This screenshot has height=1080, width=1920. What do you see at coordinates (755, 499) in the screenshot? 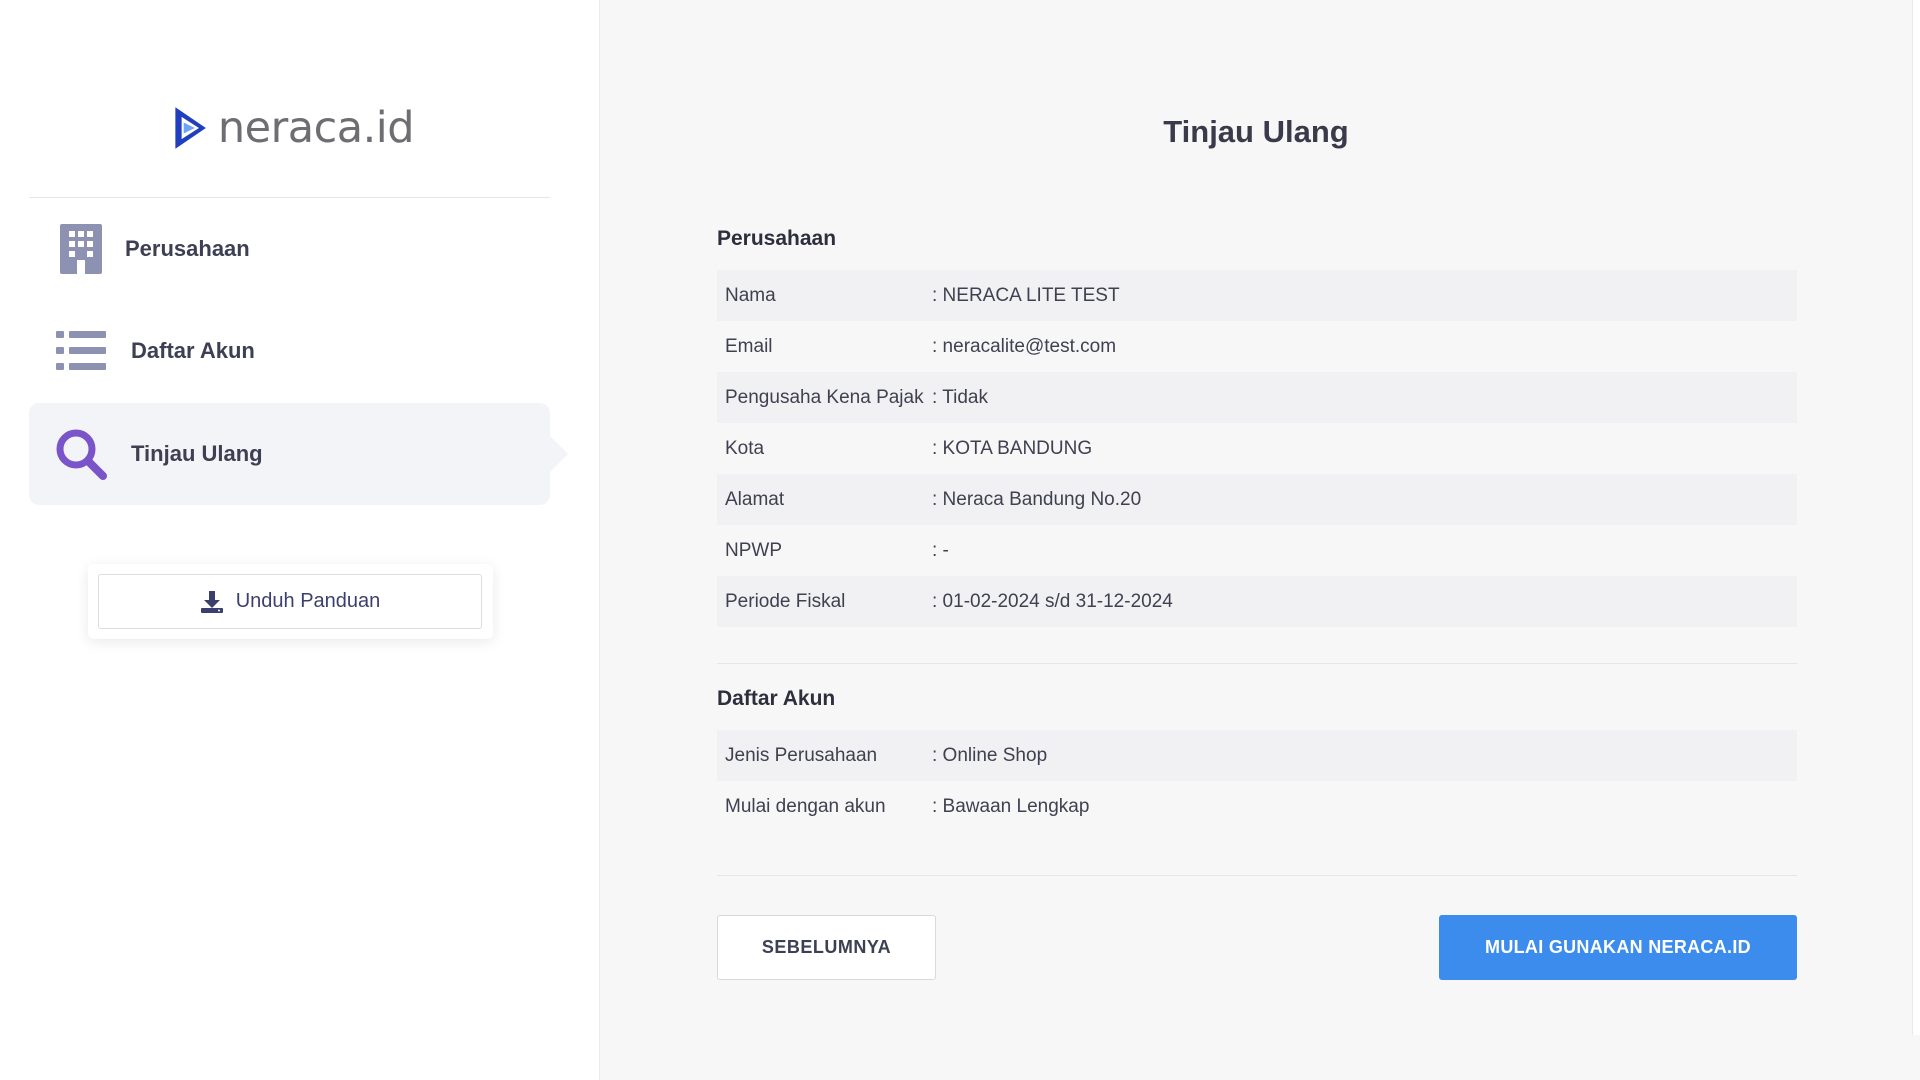
I see `row-key: Alamat` at bounding box center [755, 499].